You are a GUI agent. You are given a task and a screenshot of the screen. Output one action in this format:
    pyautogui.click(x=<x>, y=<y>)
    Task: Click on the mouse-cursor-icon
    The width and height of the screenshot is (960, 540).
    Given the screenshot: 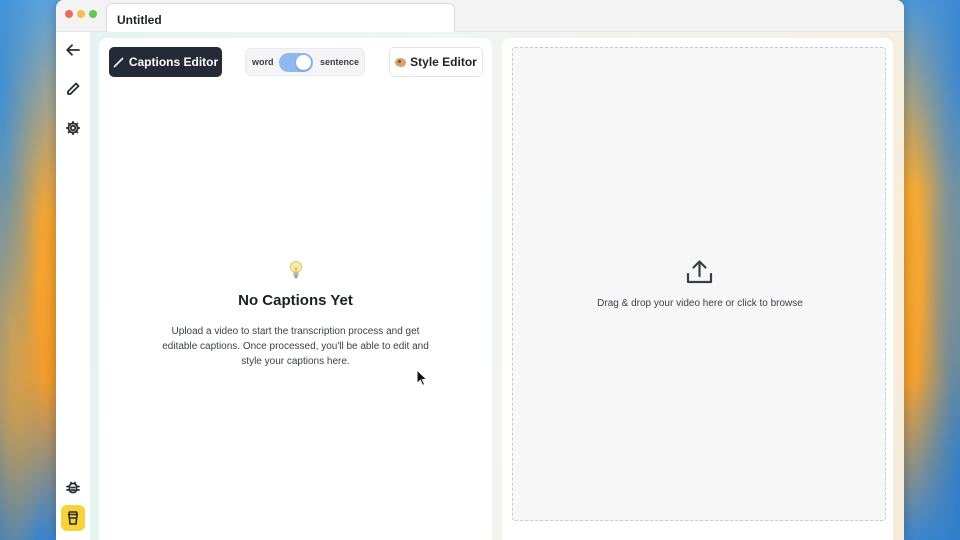 What is the action you would take?
    pyautogui.click(x=421, y=377)
    